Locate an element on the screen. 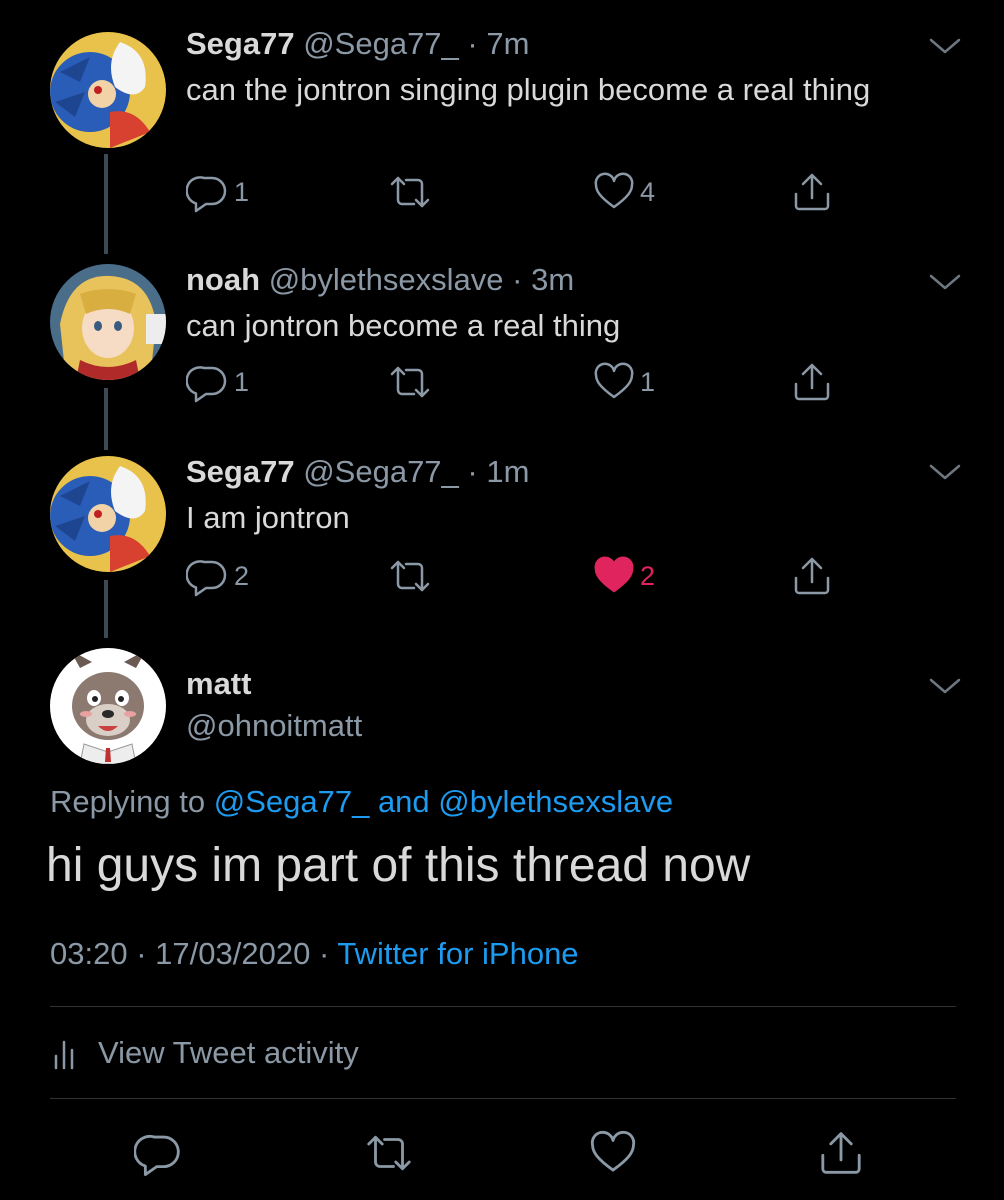 Image resolution: width=1004 pixels, height=1200 pixels. tweet-header: noah @bylethsexslave · 3m is located at coordinates (380, 280).